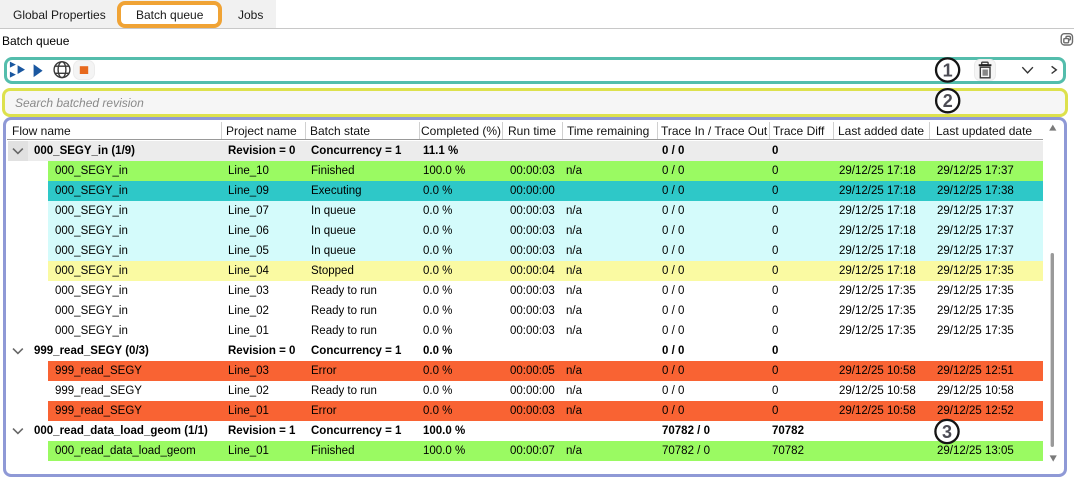 This screenshot has height=482, width=1074. What do you see at coordinates (948, 101) in the screenshot?
I see `svg-text: 2` at bounding box center [948, 101].